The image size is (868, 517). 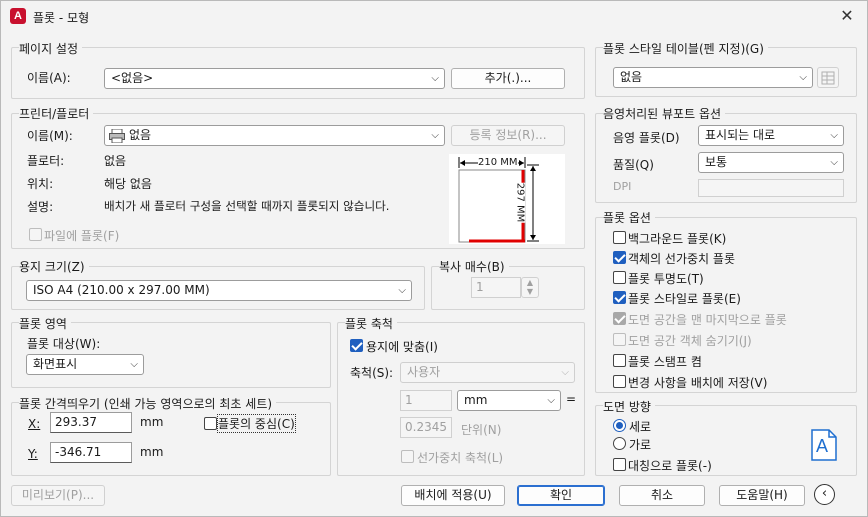 What do you see at coordinates (50, 136) in the screenshot?
I see `printer-name-label: 이름(M):` at bounding box center [50, 136].